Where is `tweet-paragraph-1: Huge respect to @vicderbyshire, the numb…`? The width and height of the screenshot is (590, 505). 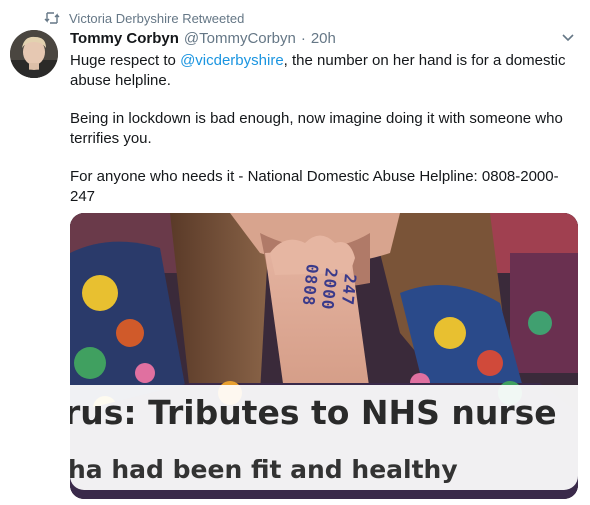
tweet-paragraph-1: Huge respect to @vicderbyshire, the numb… is located at coordinates (326, 70).